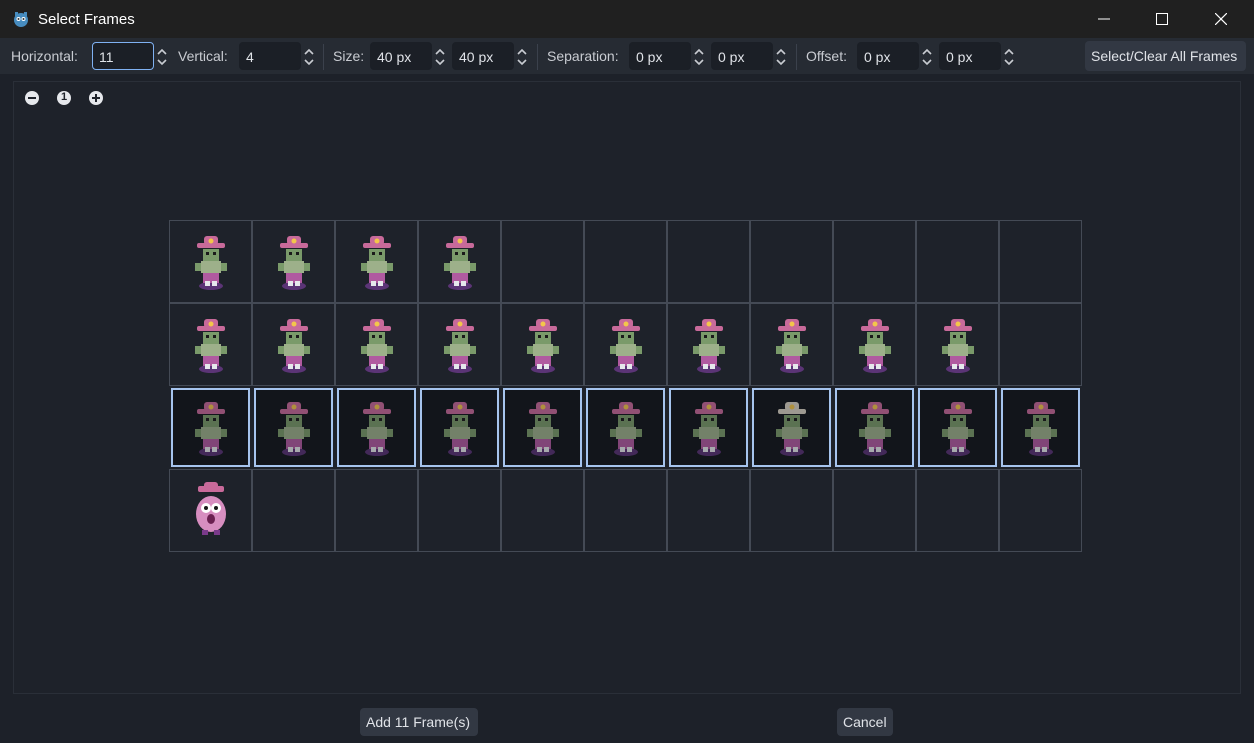 Image resolution: width=1254 pixels, height=743 pixels. I want to click on vertical-label: Vertical:, so click(203, 56).